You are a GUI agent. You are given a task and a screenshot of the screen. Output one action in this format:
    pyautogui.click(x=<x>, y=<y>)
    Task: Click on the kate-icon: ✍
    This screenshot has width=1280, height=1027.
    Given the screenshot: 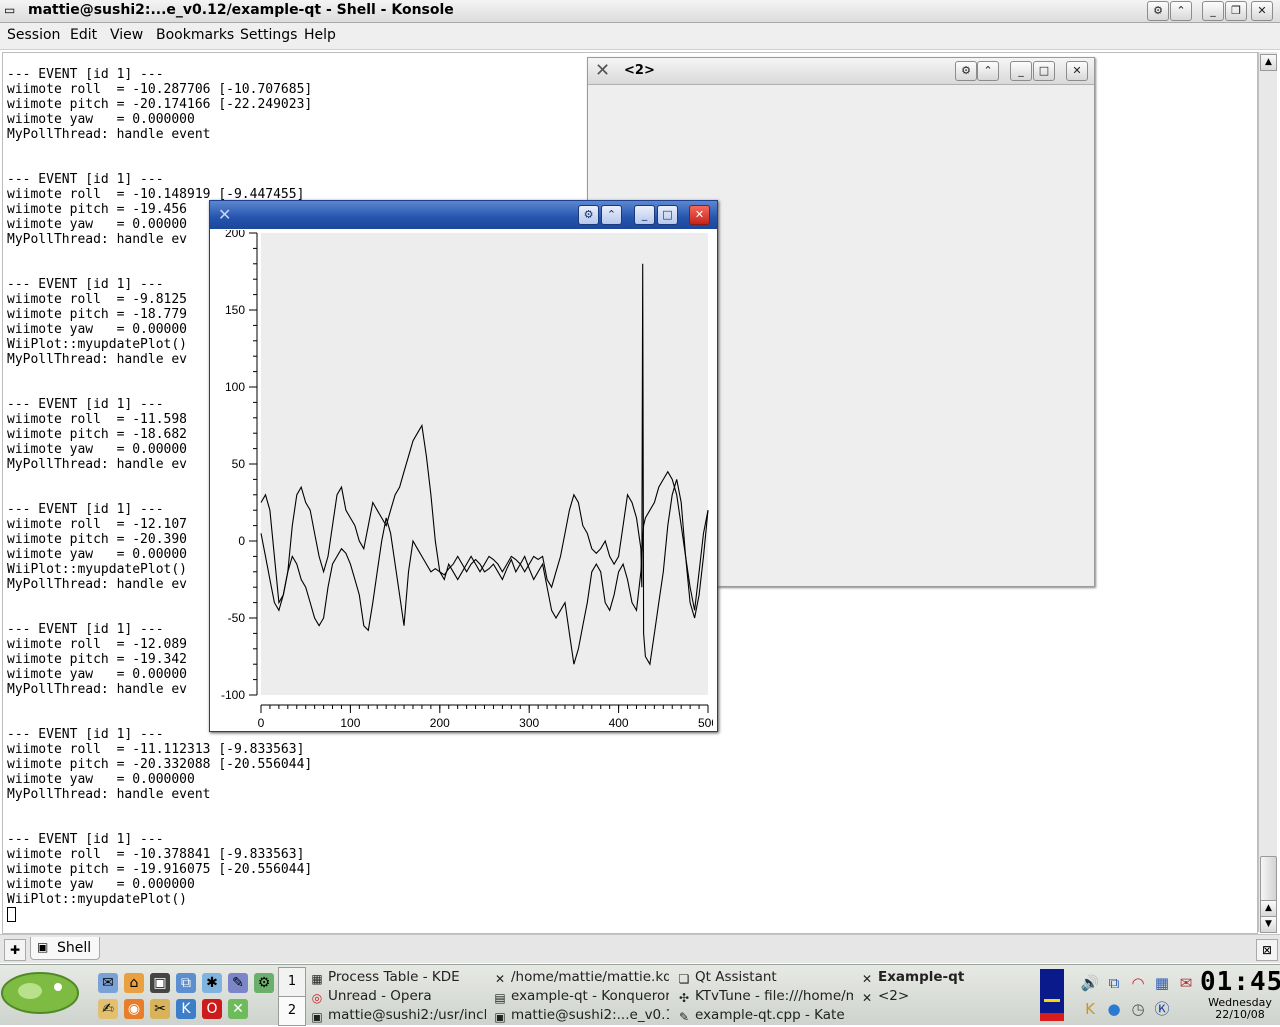 What is the action you would take?
    pyautogui.click(x=108, y=1009)
    